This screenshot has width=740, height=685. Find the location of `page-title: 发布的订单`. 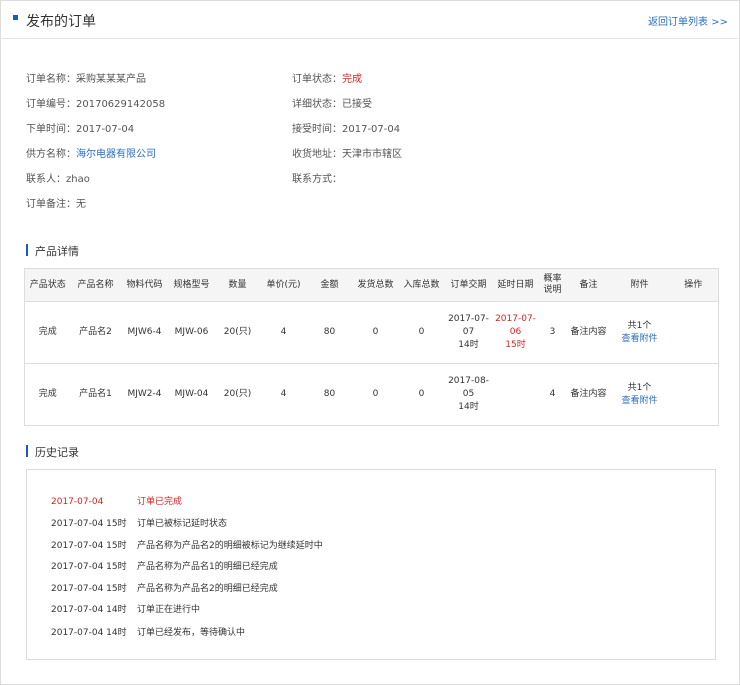

page-title: 发布的订单 is located at coordinates (61, 22).